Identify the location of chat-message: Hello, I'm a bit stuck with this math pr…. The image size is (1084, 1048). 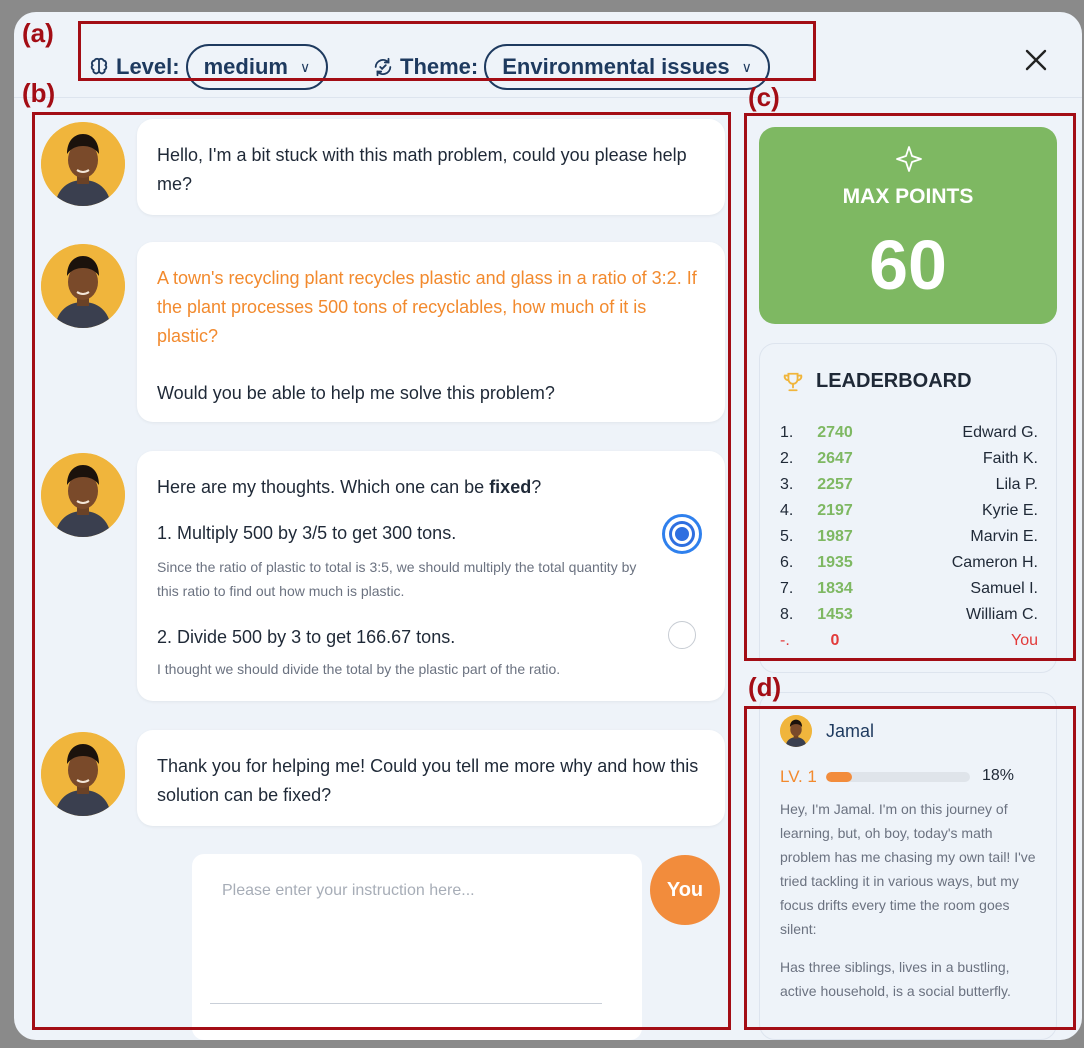
(431, 167).